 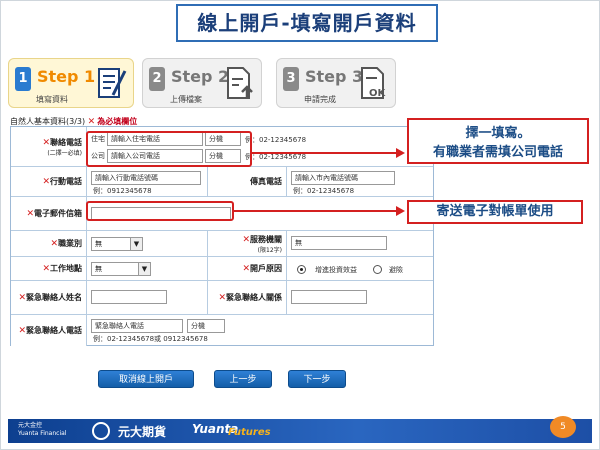 I want to click on step-1: 1 Step 1 填寫資料, so click(x=71, y=83).